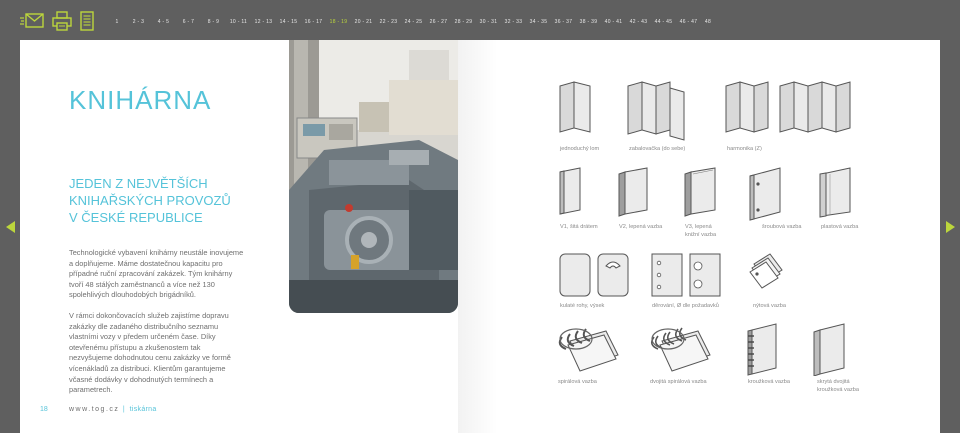  What do you see at coordinates (363, 25) in the screenshot?
I see `page-link: 20 - 21` at bounding box center [363, 25].